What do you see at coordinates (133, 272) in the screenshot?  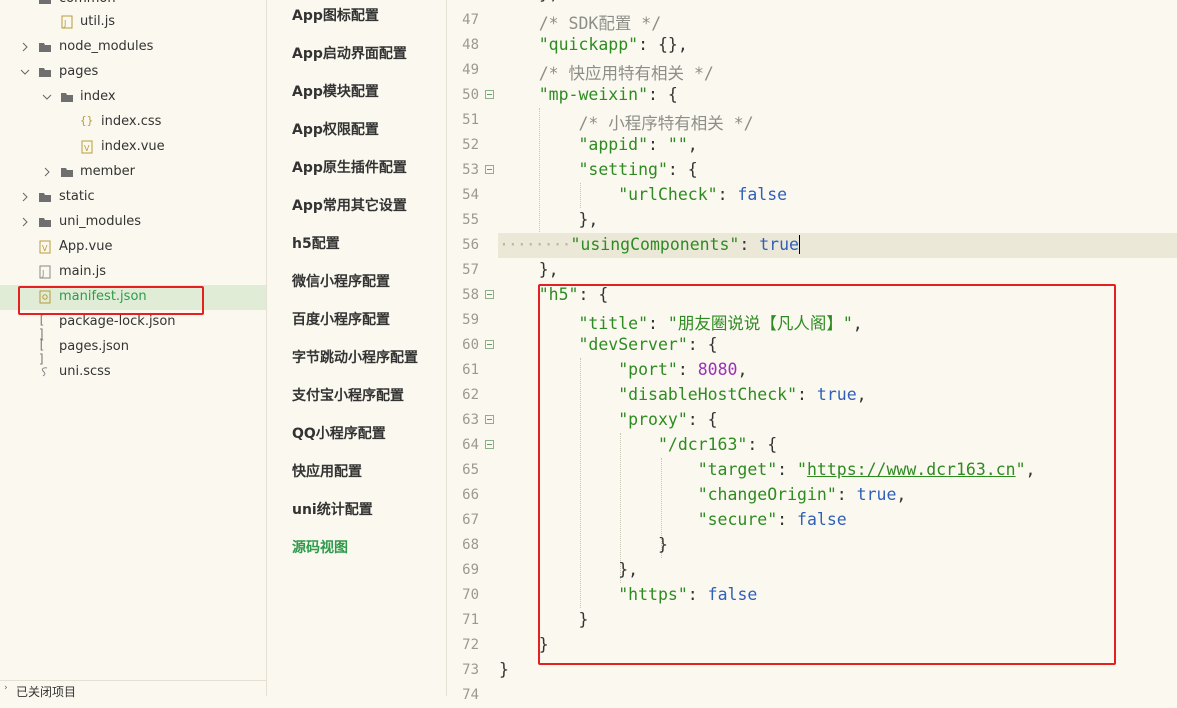 I see `tree-item-main-js: J main.js` at bounding box center [133, 272].